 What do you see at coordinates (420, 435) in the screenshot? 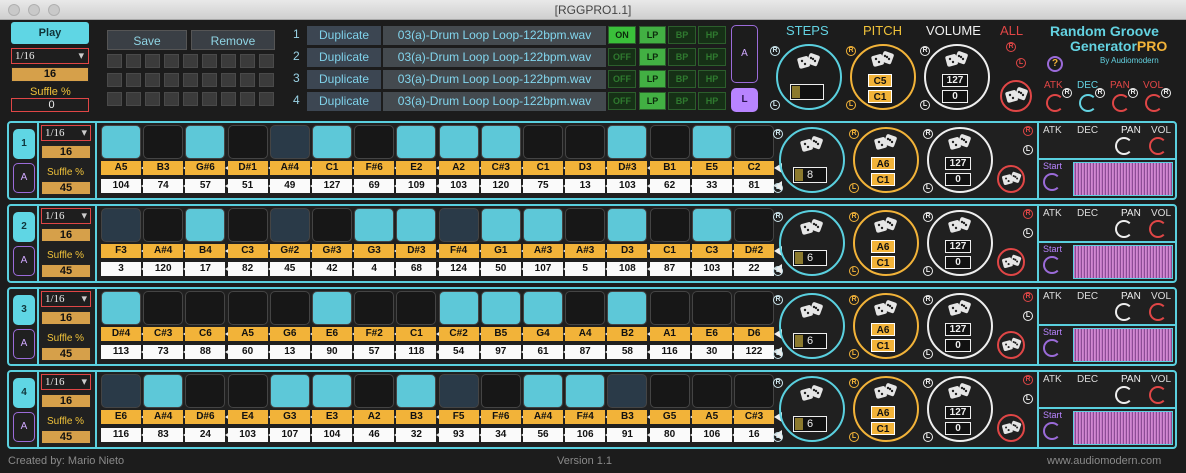
I see `step-velocity: 32` at bounding box center [420, 435].